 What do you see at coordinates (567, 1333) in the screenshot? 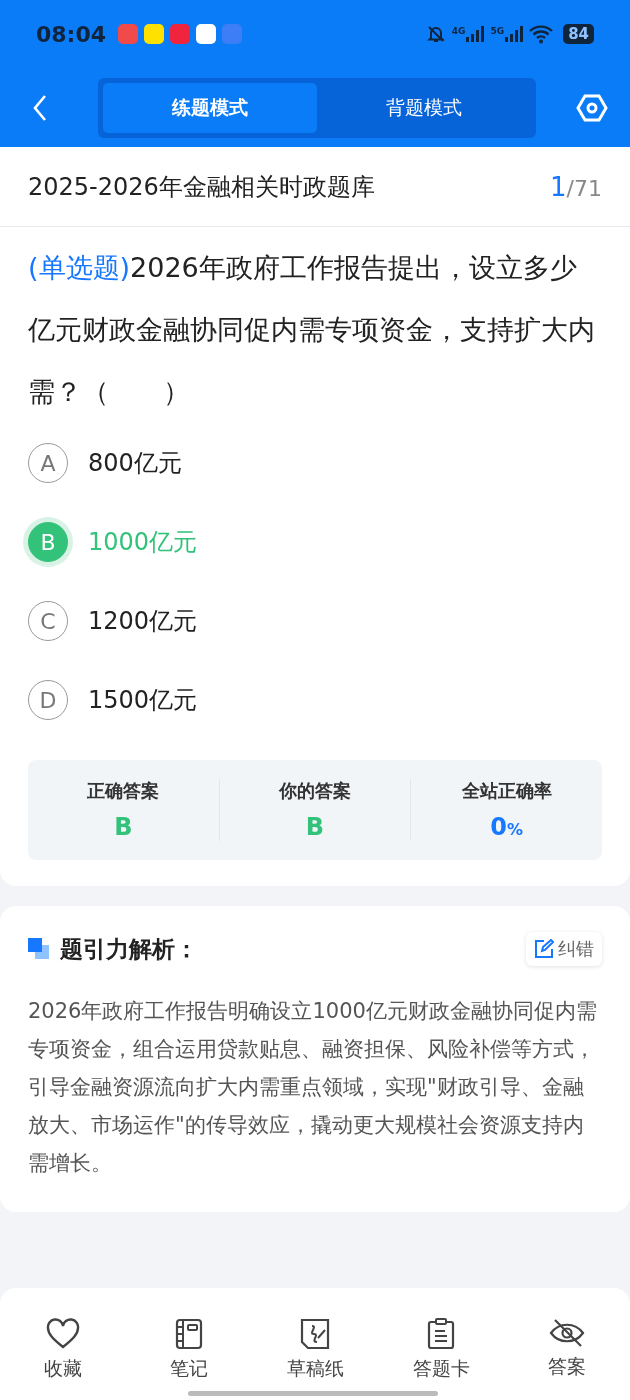
I see `eye-hidden-icon` at bounding box center [567, 1333].